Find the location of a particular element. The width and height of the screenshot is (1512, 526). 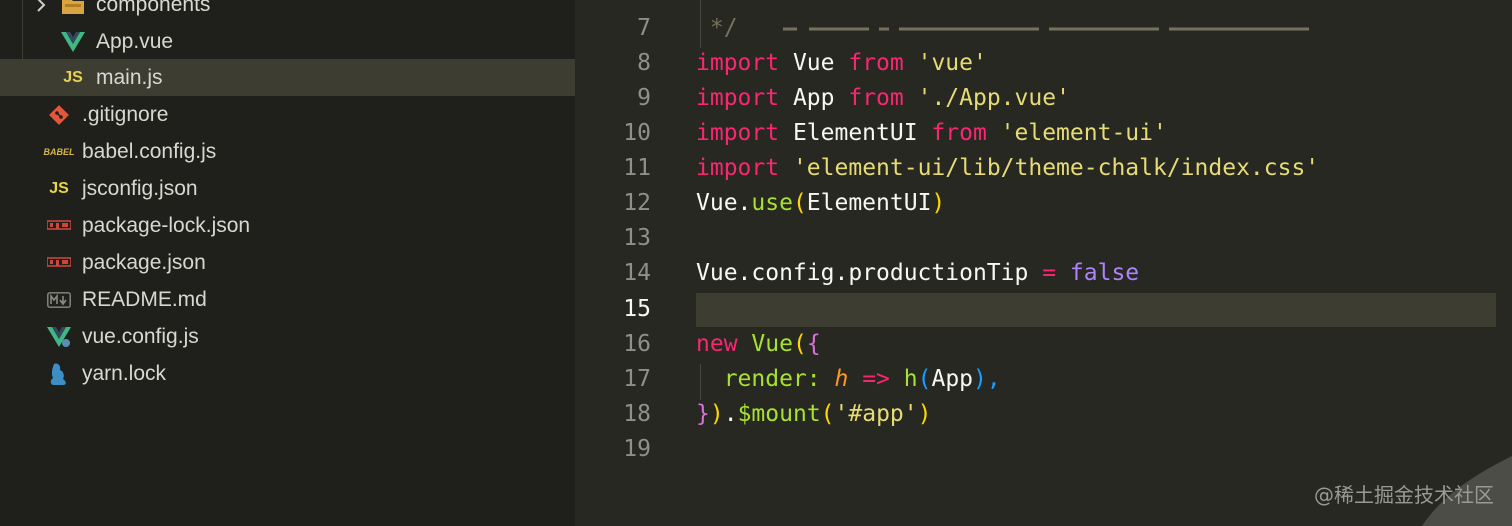

keyword-token: new is located at coordinates (717, 344).